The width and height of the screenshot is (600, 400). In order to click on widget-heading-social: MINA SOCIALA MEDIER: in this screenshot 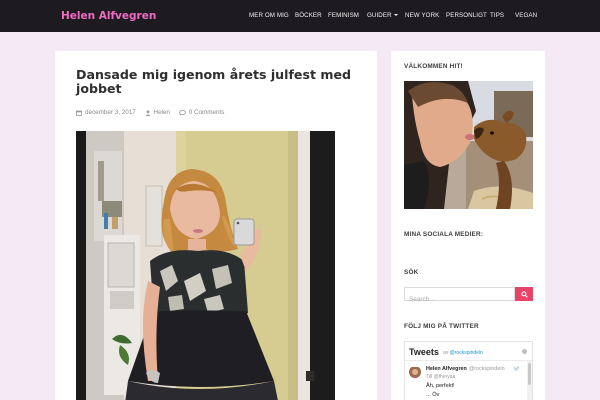, I will do `click(444, 234)`.